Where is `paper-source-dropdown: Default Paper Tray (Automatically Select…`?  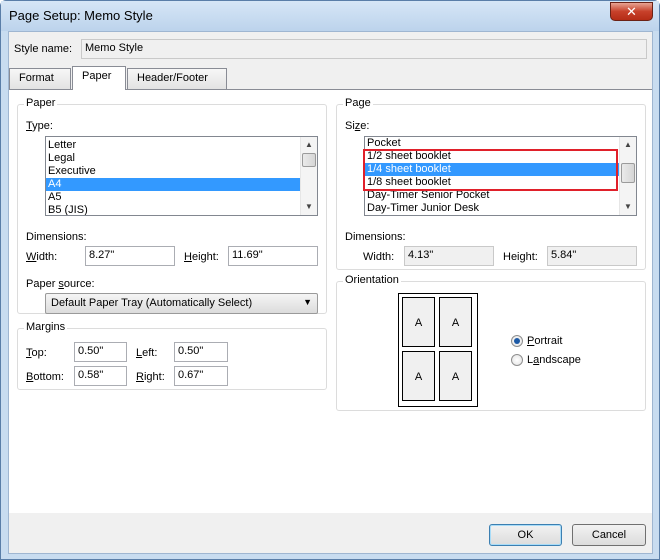
paper-source-dropdown: Default Paper Tray (Automatically Select… is located at coordinates (181, 303).